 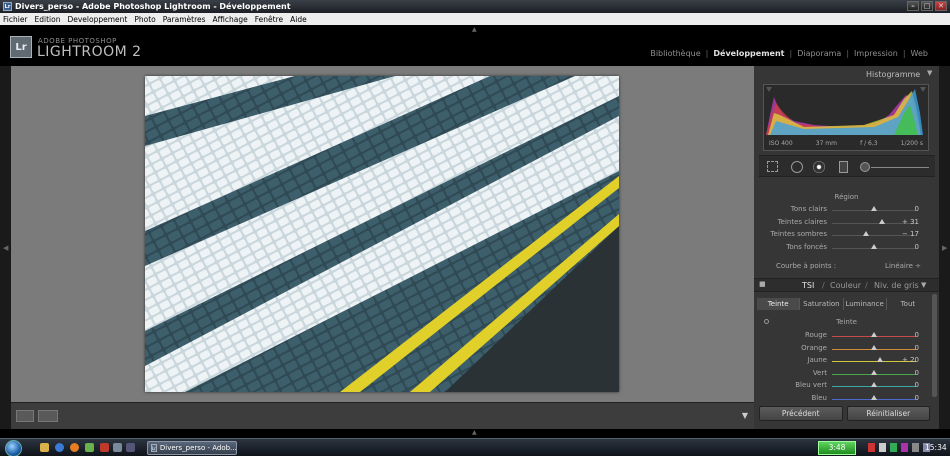 I want to click on tab-tsi: TSI, so click(x=808, y=285).